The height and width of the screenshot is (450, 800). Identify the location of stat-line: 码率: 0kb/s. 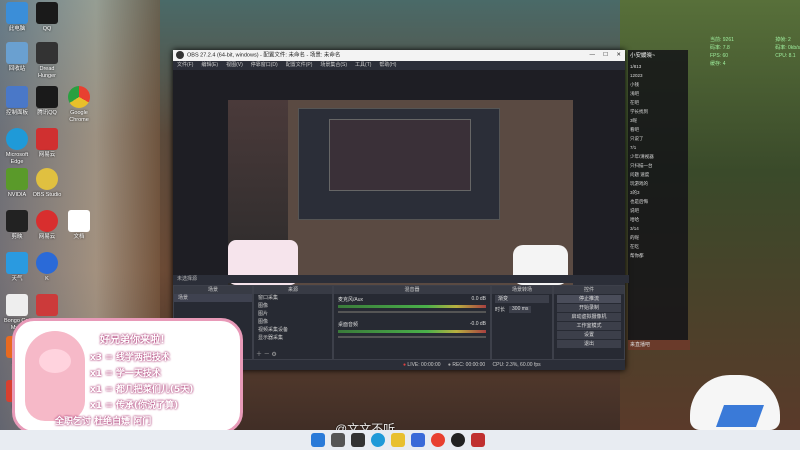
(787, 48).